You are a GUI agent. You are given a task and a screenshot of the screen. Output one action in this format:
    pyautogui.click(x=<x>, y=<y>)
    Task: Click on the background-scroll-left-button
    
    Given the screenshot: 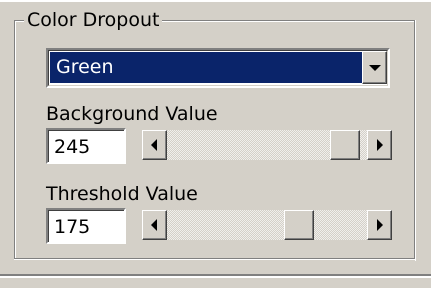 What is the action you would take?
    pyautogui.click(x=154, y=145)
    